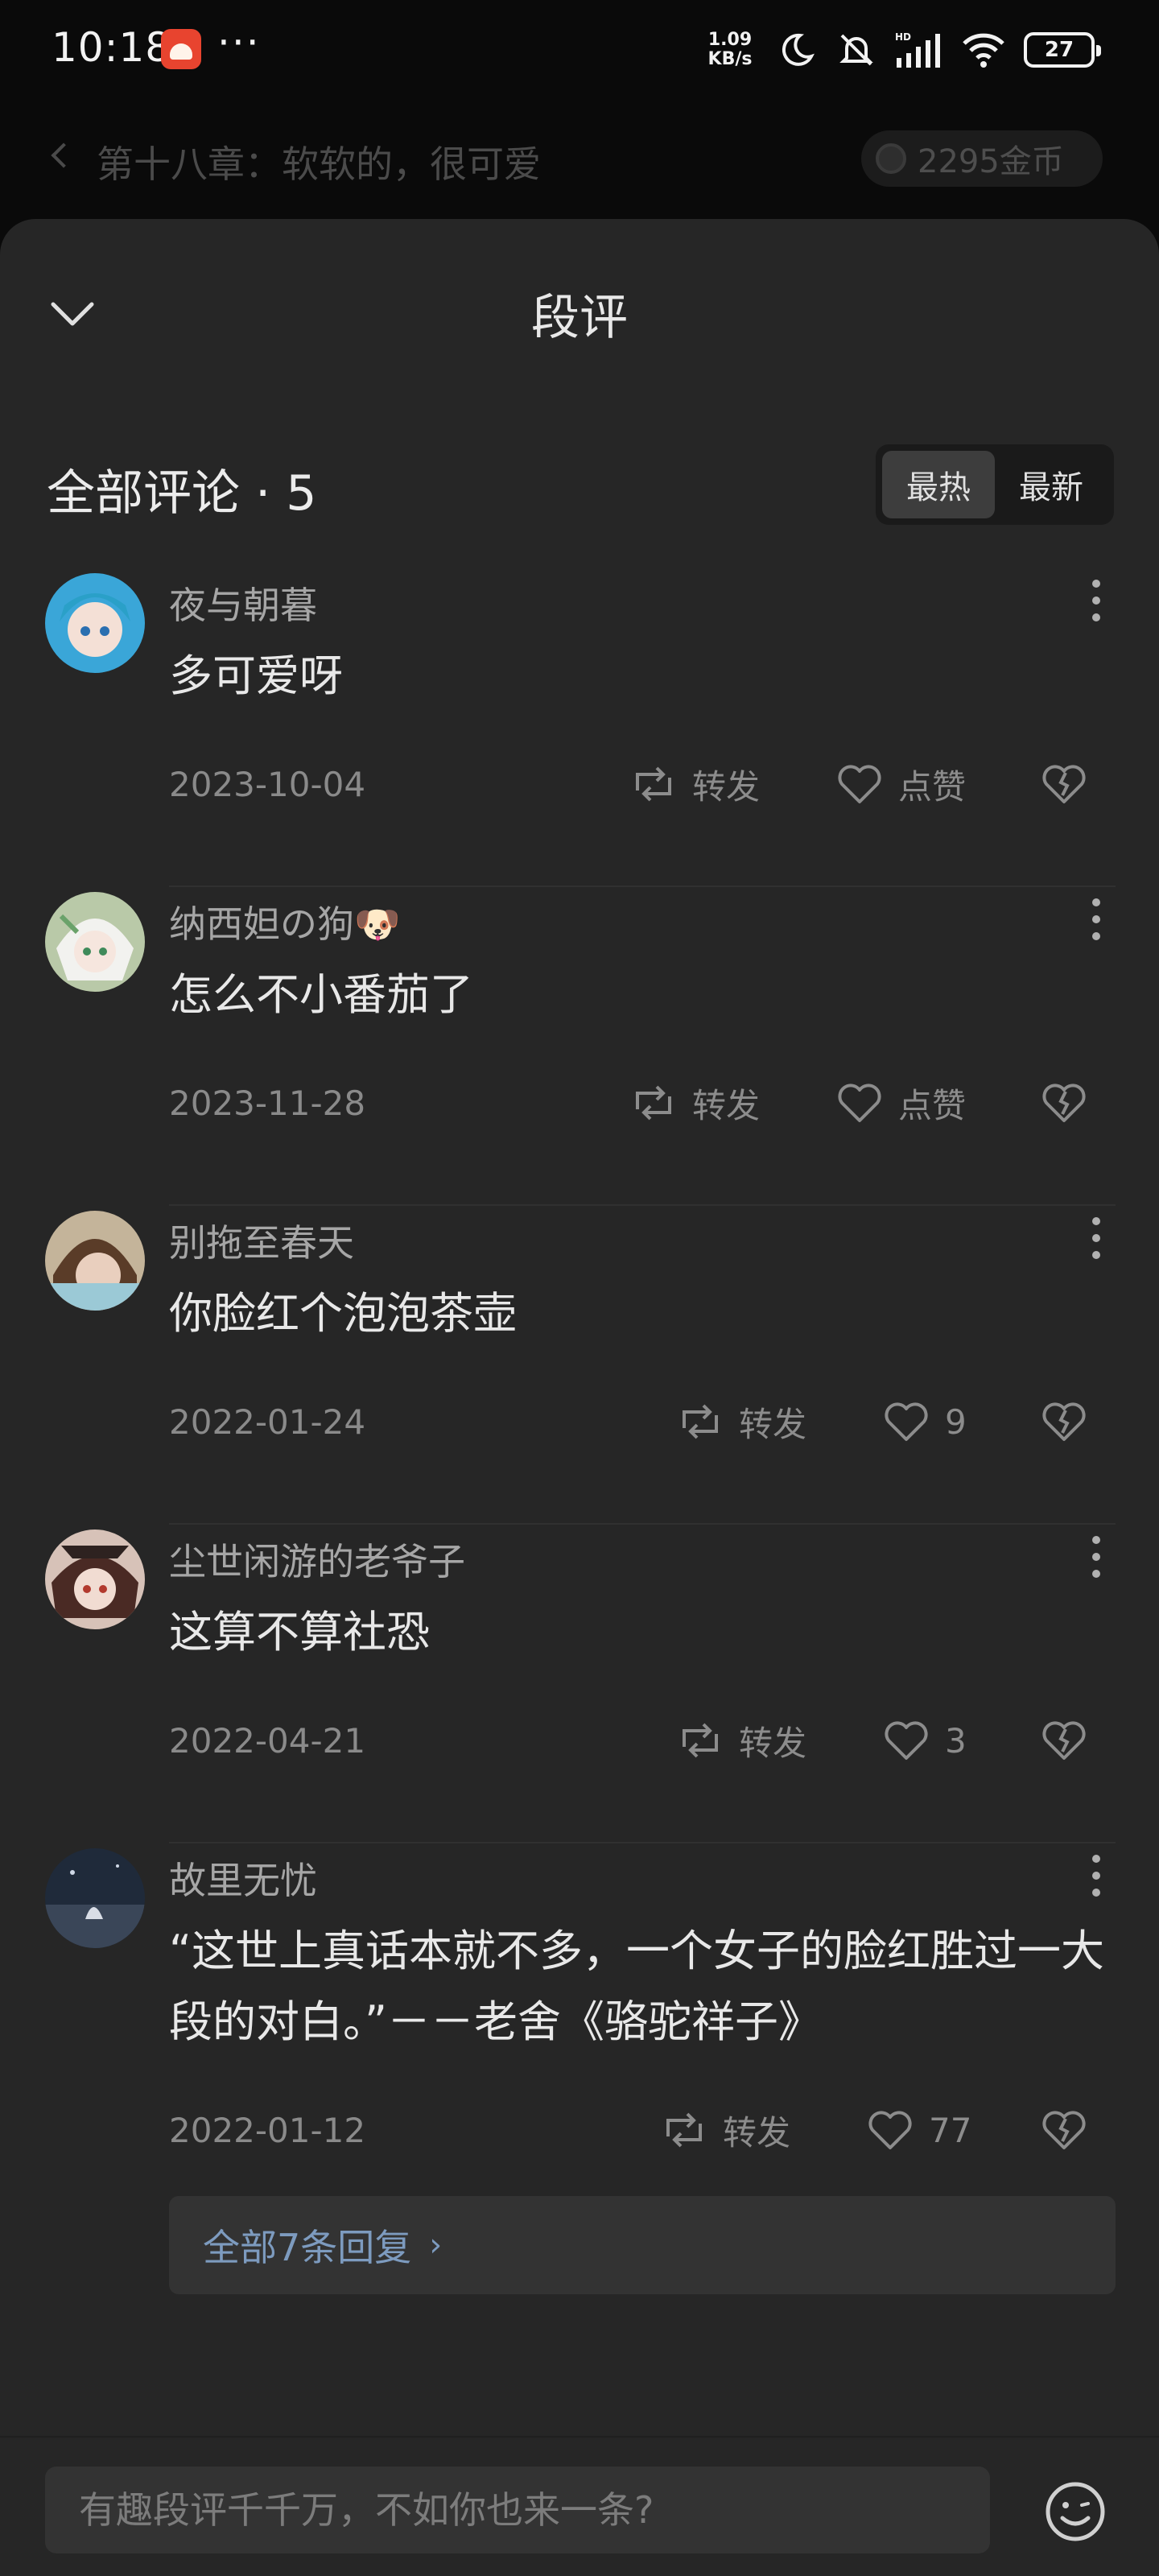 The image size is (1159, 2576). Describe the element at coordinates (317, 1559) in the screenshot. I see `comment-username: 尘世闲游的老爷子` at that location.